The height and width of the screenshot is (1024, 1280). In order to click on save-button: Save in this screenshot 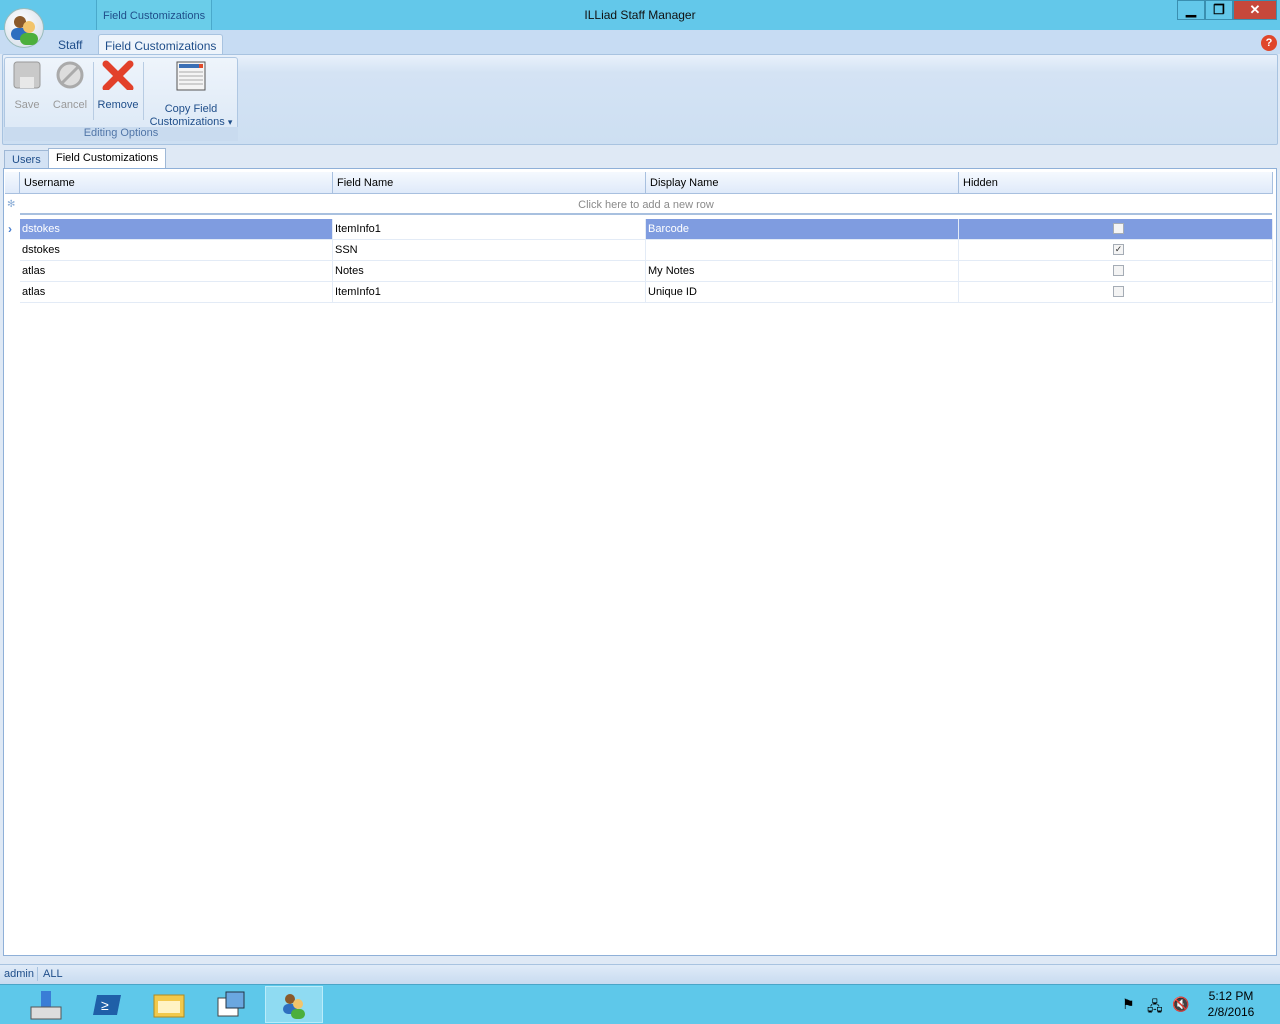, I will do `click(27, 85)`.